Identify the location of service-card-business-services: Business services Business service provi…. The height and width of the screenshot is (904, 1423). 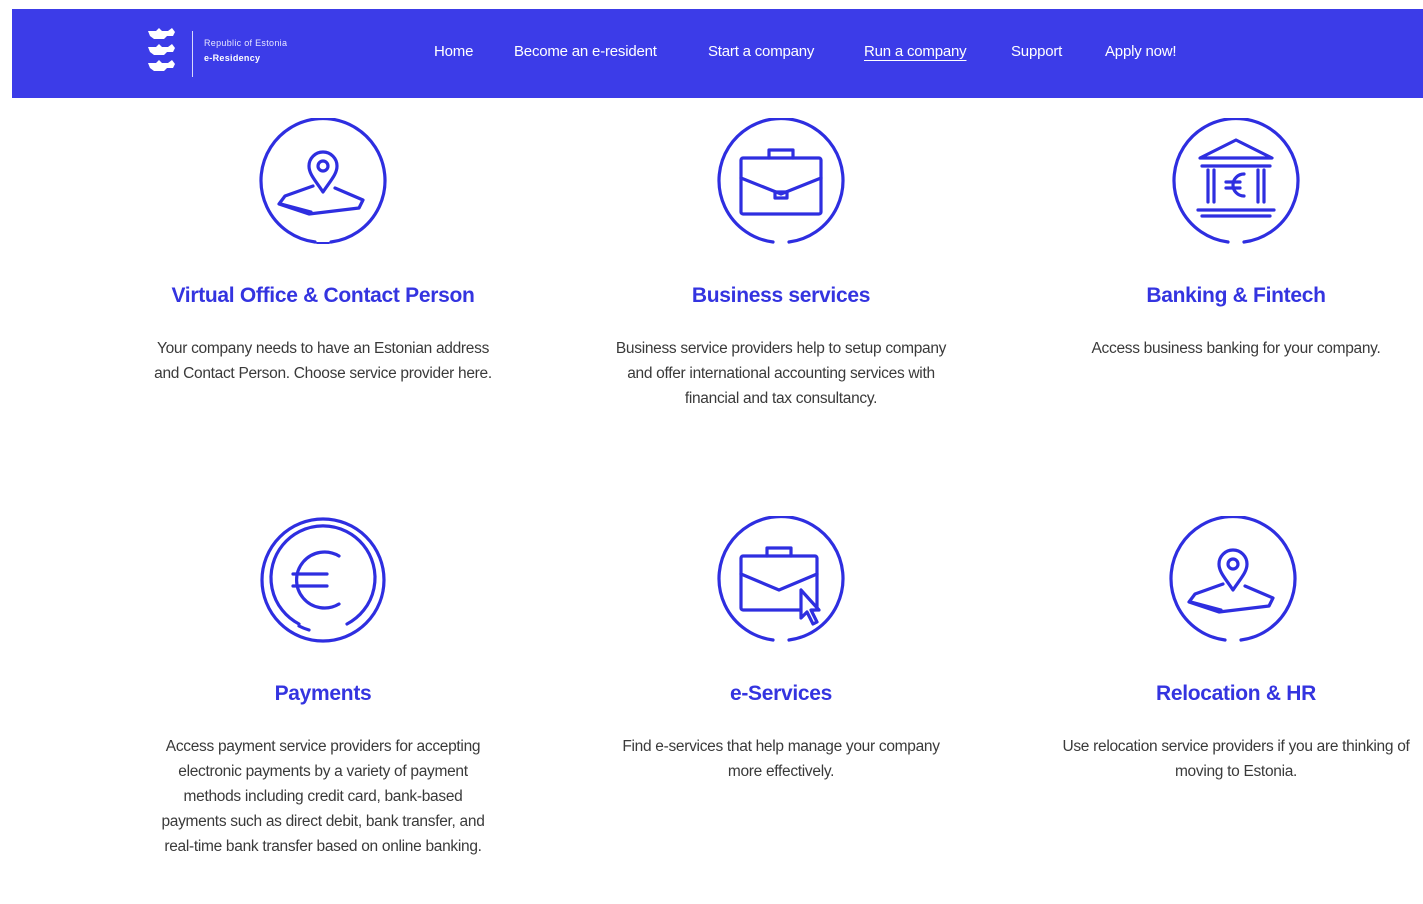
(781, 278).